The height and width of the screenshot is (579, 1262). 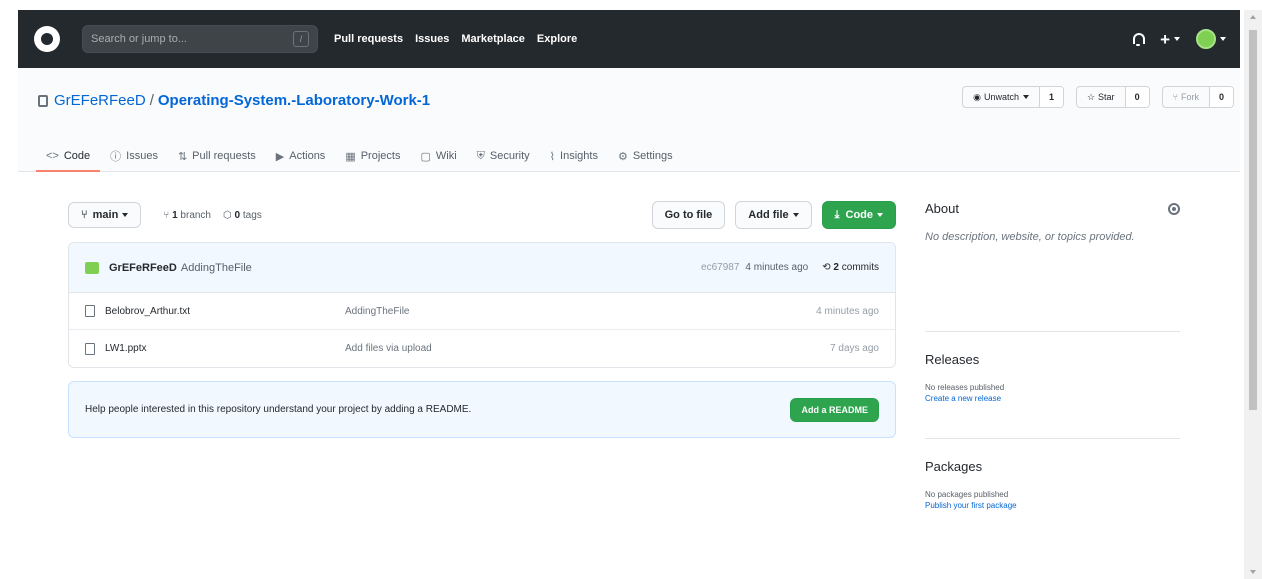 I want to click on project-icon: ▦, so click(x=350, y=156).